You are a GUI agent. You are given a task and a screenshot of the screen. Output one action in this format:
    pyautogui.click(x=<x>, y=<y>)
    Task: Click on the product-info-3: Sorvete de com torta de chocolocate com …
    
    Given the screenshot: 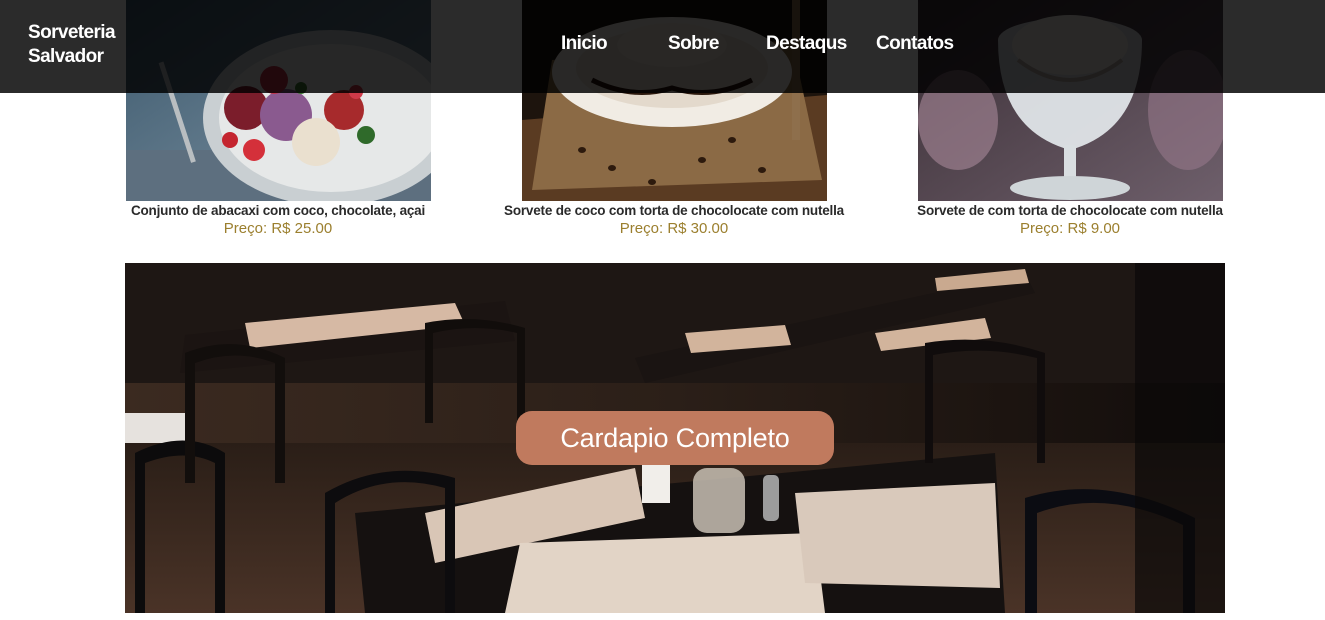 What is the action you would take?
    pyautogui.click(x=1070, y=220)
    